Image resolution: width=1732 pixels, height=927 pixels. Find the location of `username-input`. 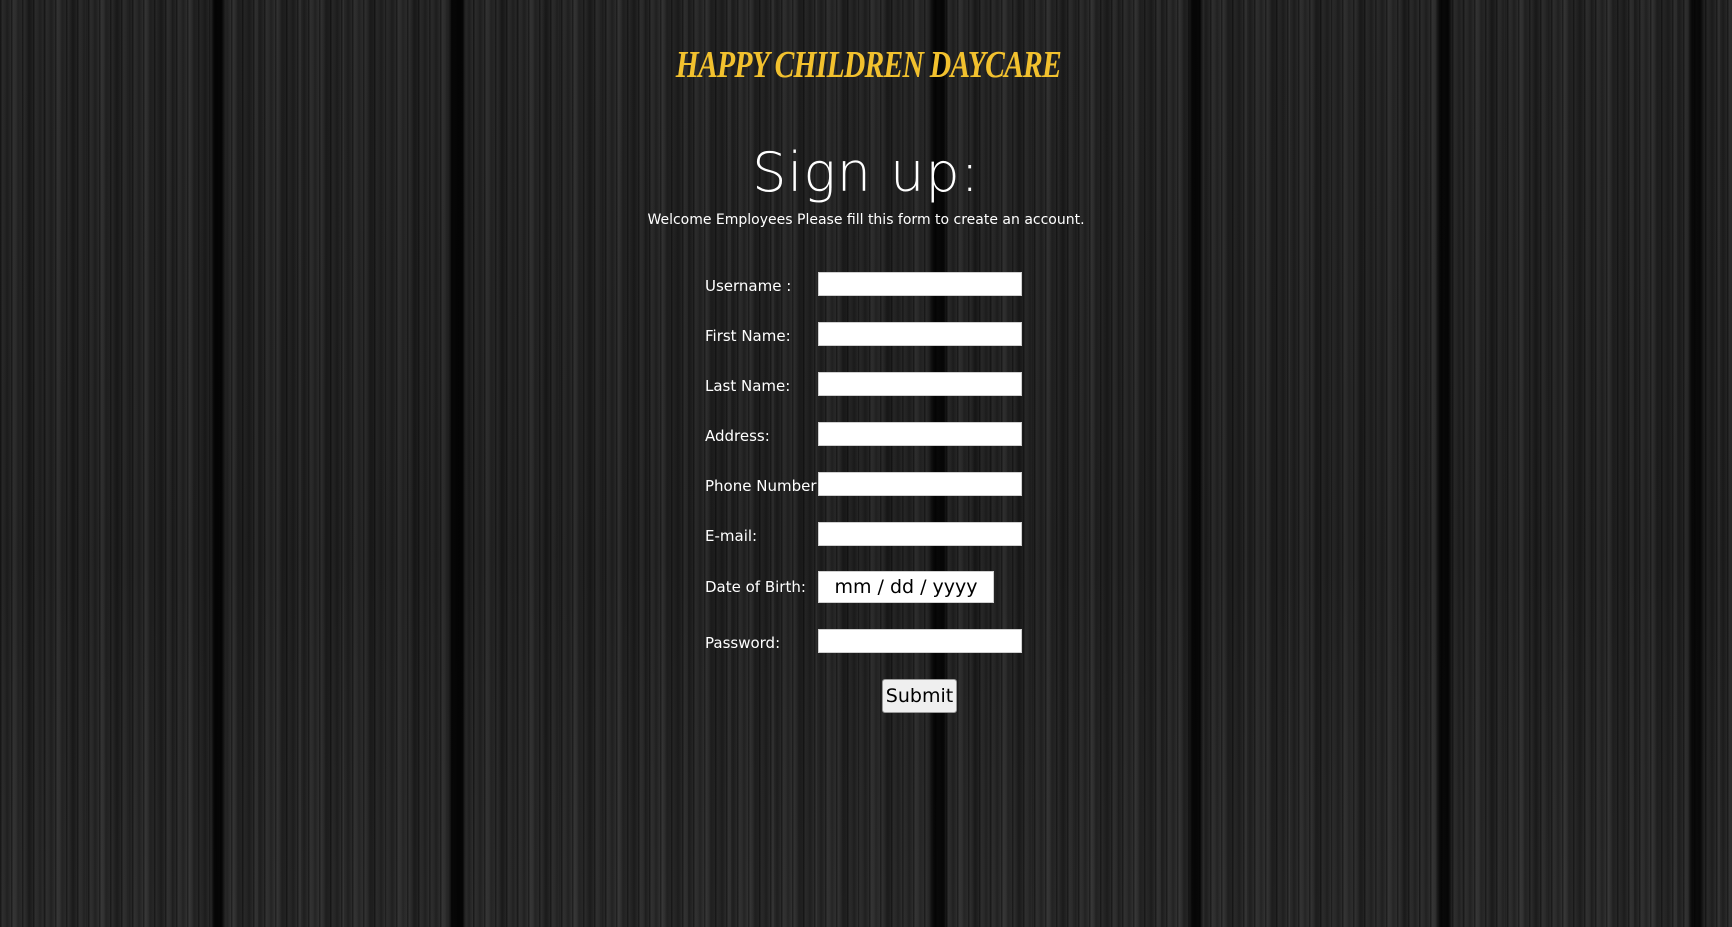

username-input is located at coordinates (920, 284).